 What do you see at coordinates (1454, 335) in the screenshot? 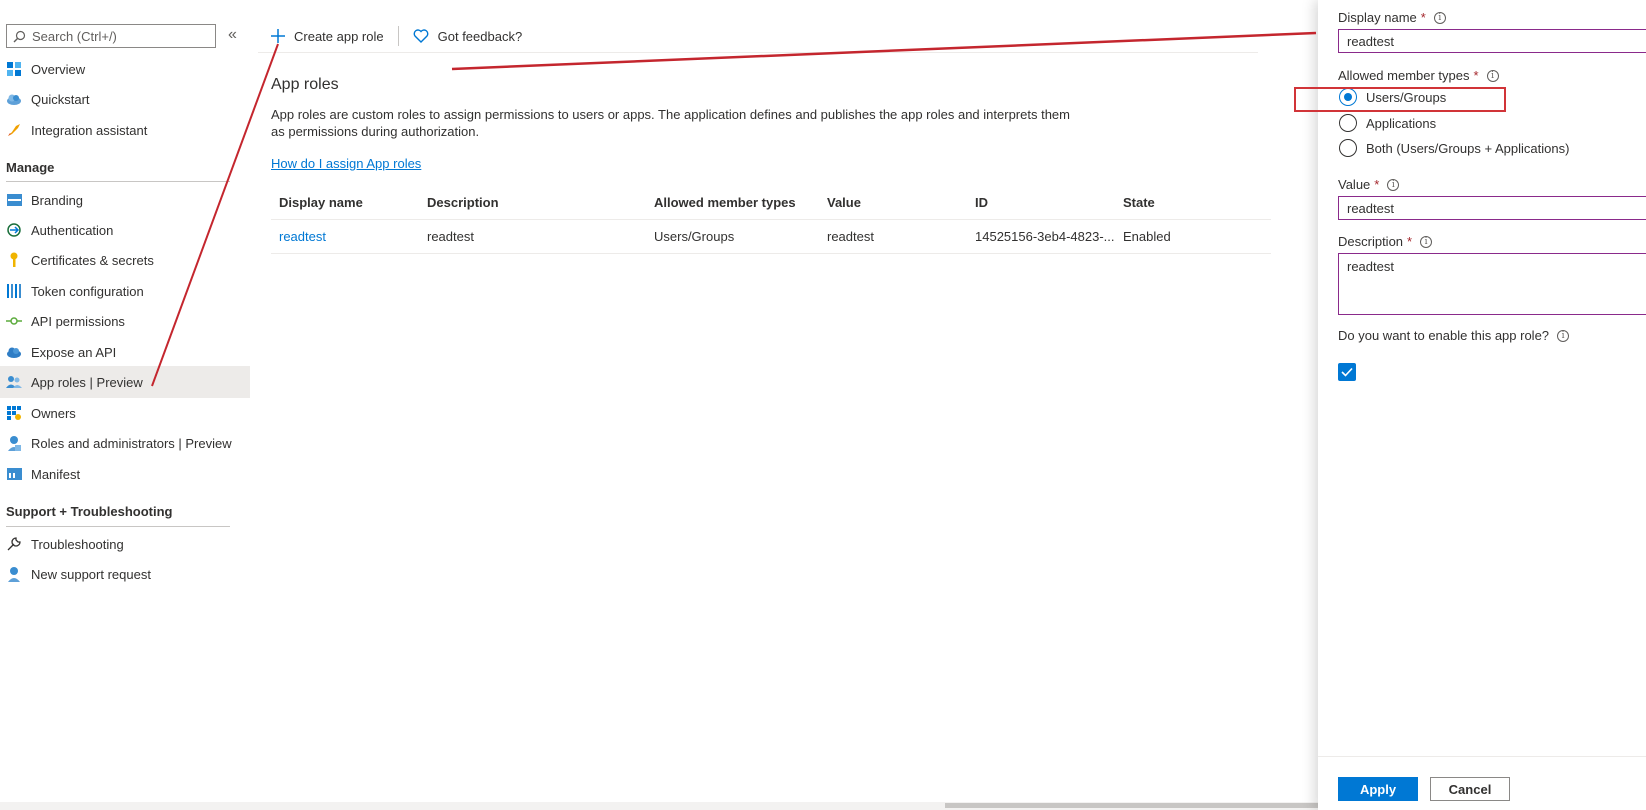
I see `enable-label: Do you want to enable this app role? i` at bounding box center [1454, 335].